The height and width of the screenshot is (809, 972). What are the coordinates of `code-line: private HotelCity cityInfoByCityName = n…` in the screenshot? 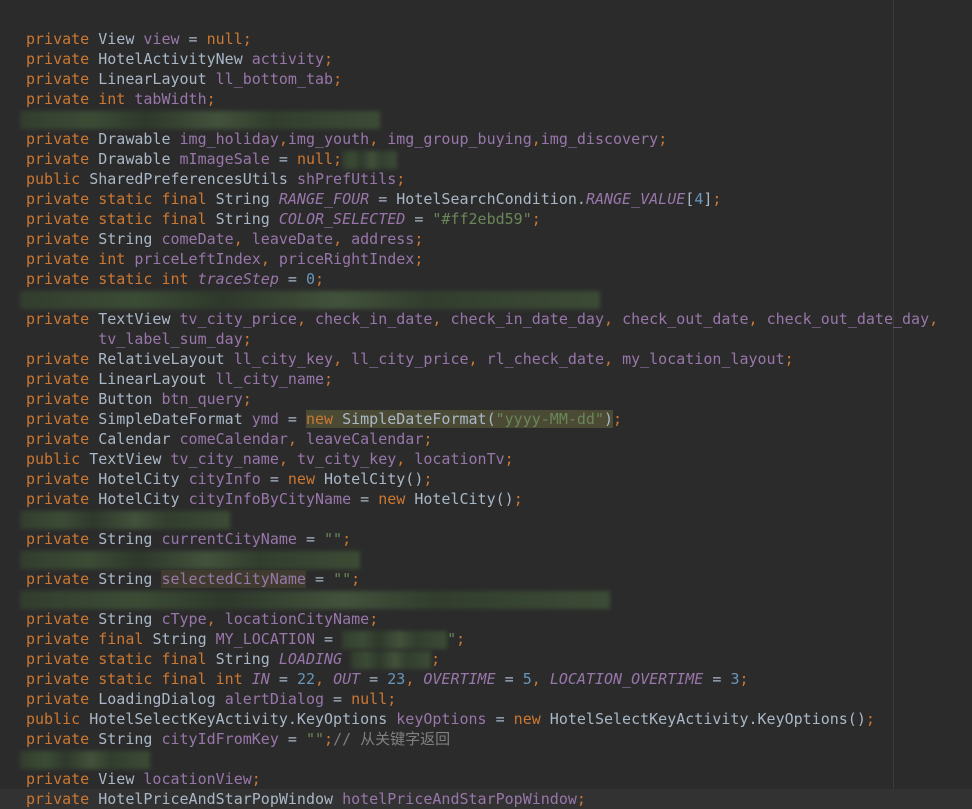 It's located at (499, 499).